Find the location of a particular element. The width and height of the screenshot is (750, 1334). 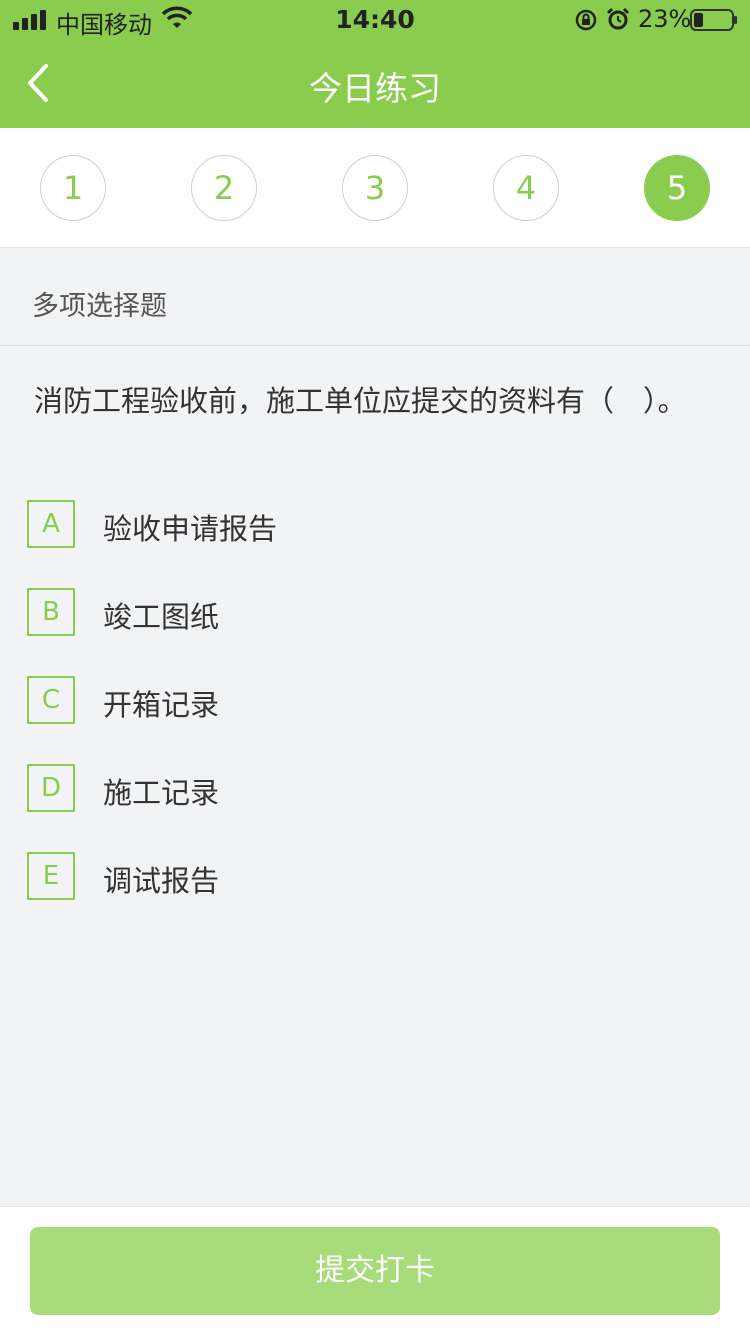

status-bar: 中国移动 14:40 23% is located at coordinates (375, 20).